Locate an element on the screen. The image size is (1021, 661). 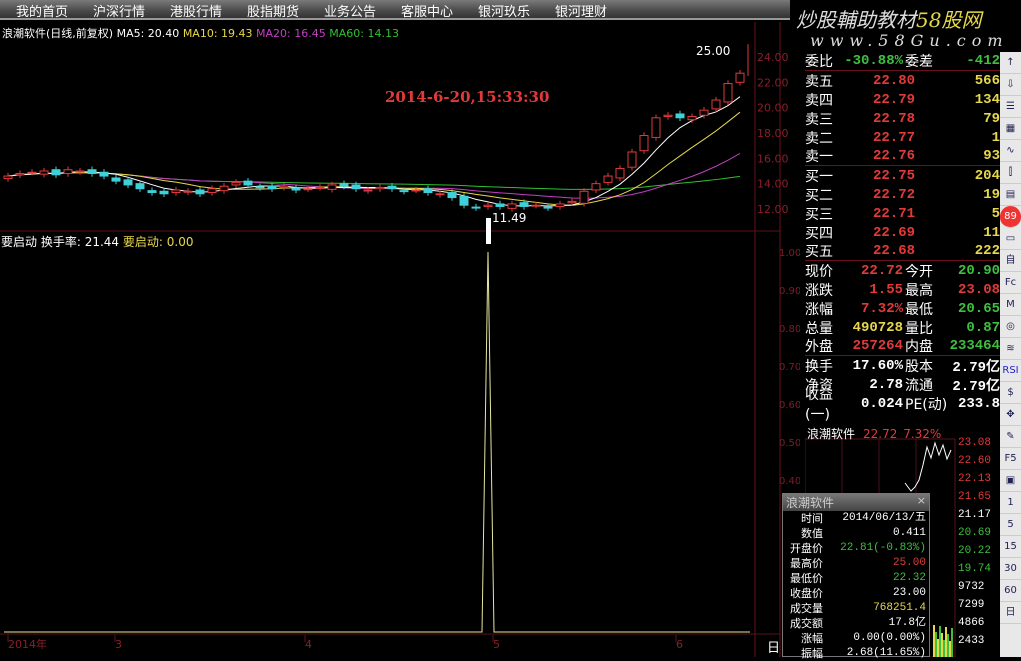
popup-label: 涨幅 is located at coordinates (812, 638).